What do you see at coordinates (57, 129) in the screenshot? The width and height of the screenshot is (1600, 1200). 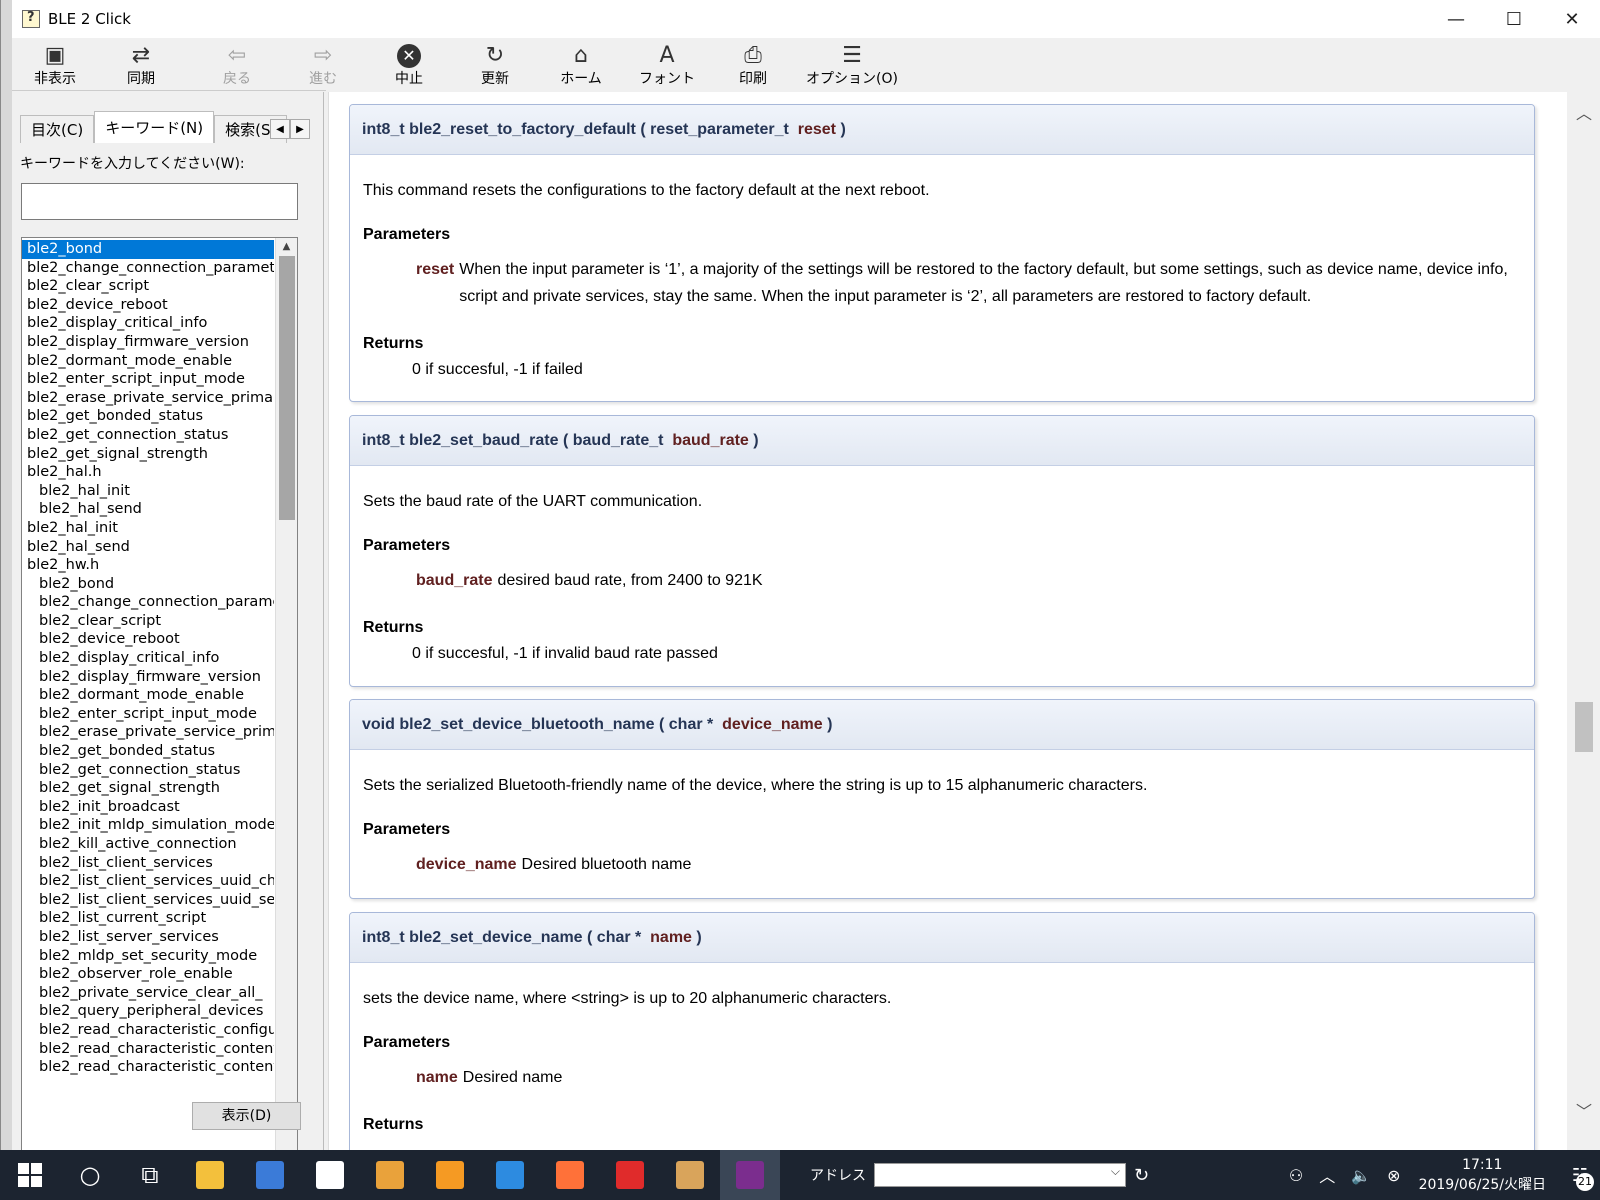 I see `tab-contents: 目次(C)` at bounding box center [57, 129].